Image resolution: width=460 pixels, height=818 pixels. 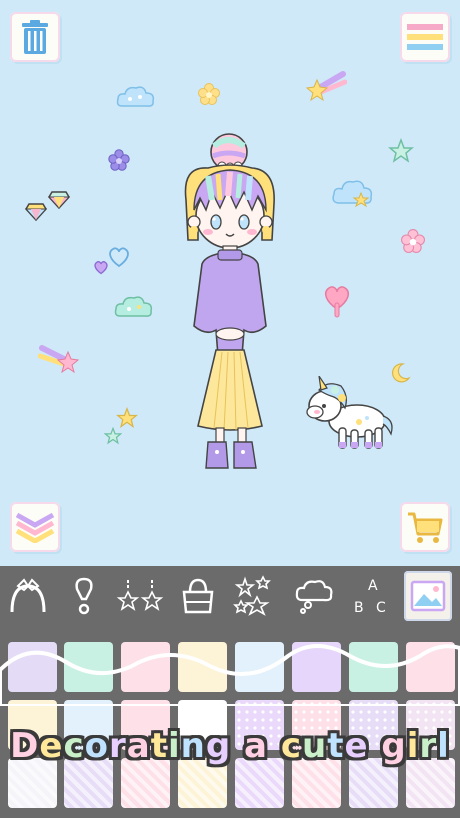 I want to click on sticker-cloud-blue, so click(x=136, y=97).